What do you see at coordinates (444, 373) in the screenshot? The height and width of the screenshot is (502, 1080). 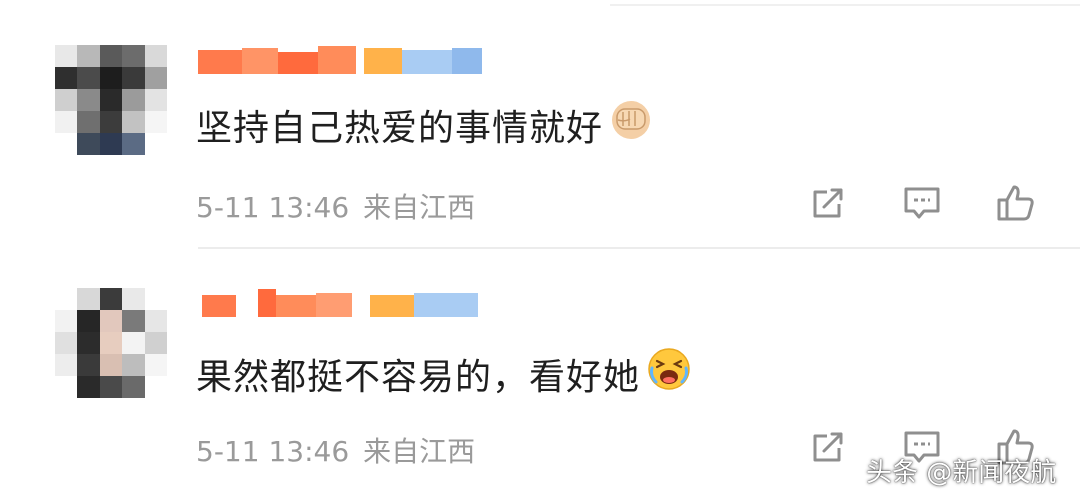 I see `comment-text: 果然都挺不容易的，看好她` at bounding box center [444, 373].